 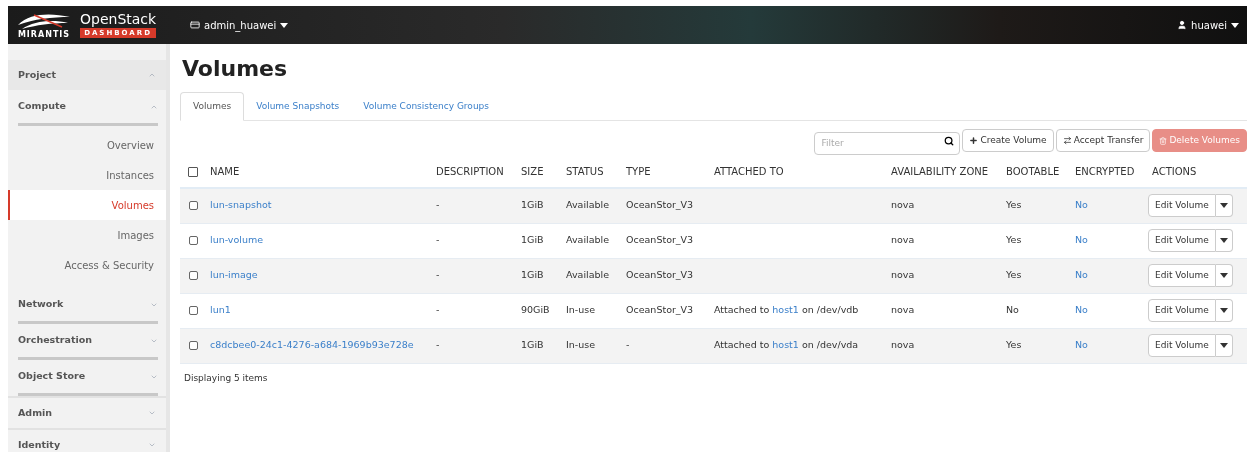 I want to click on table-cell: Attached to host1 on /dev/vda, so click(x=786, y=345).